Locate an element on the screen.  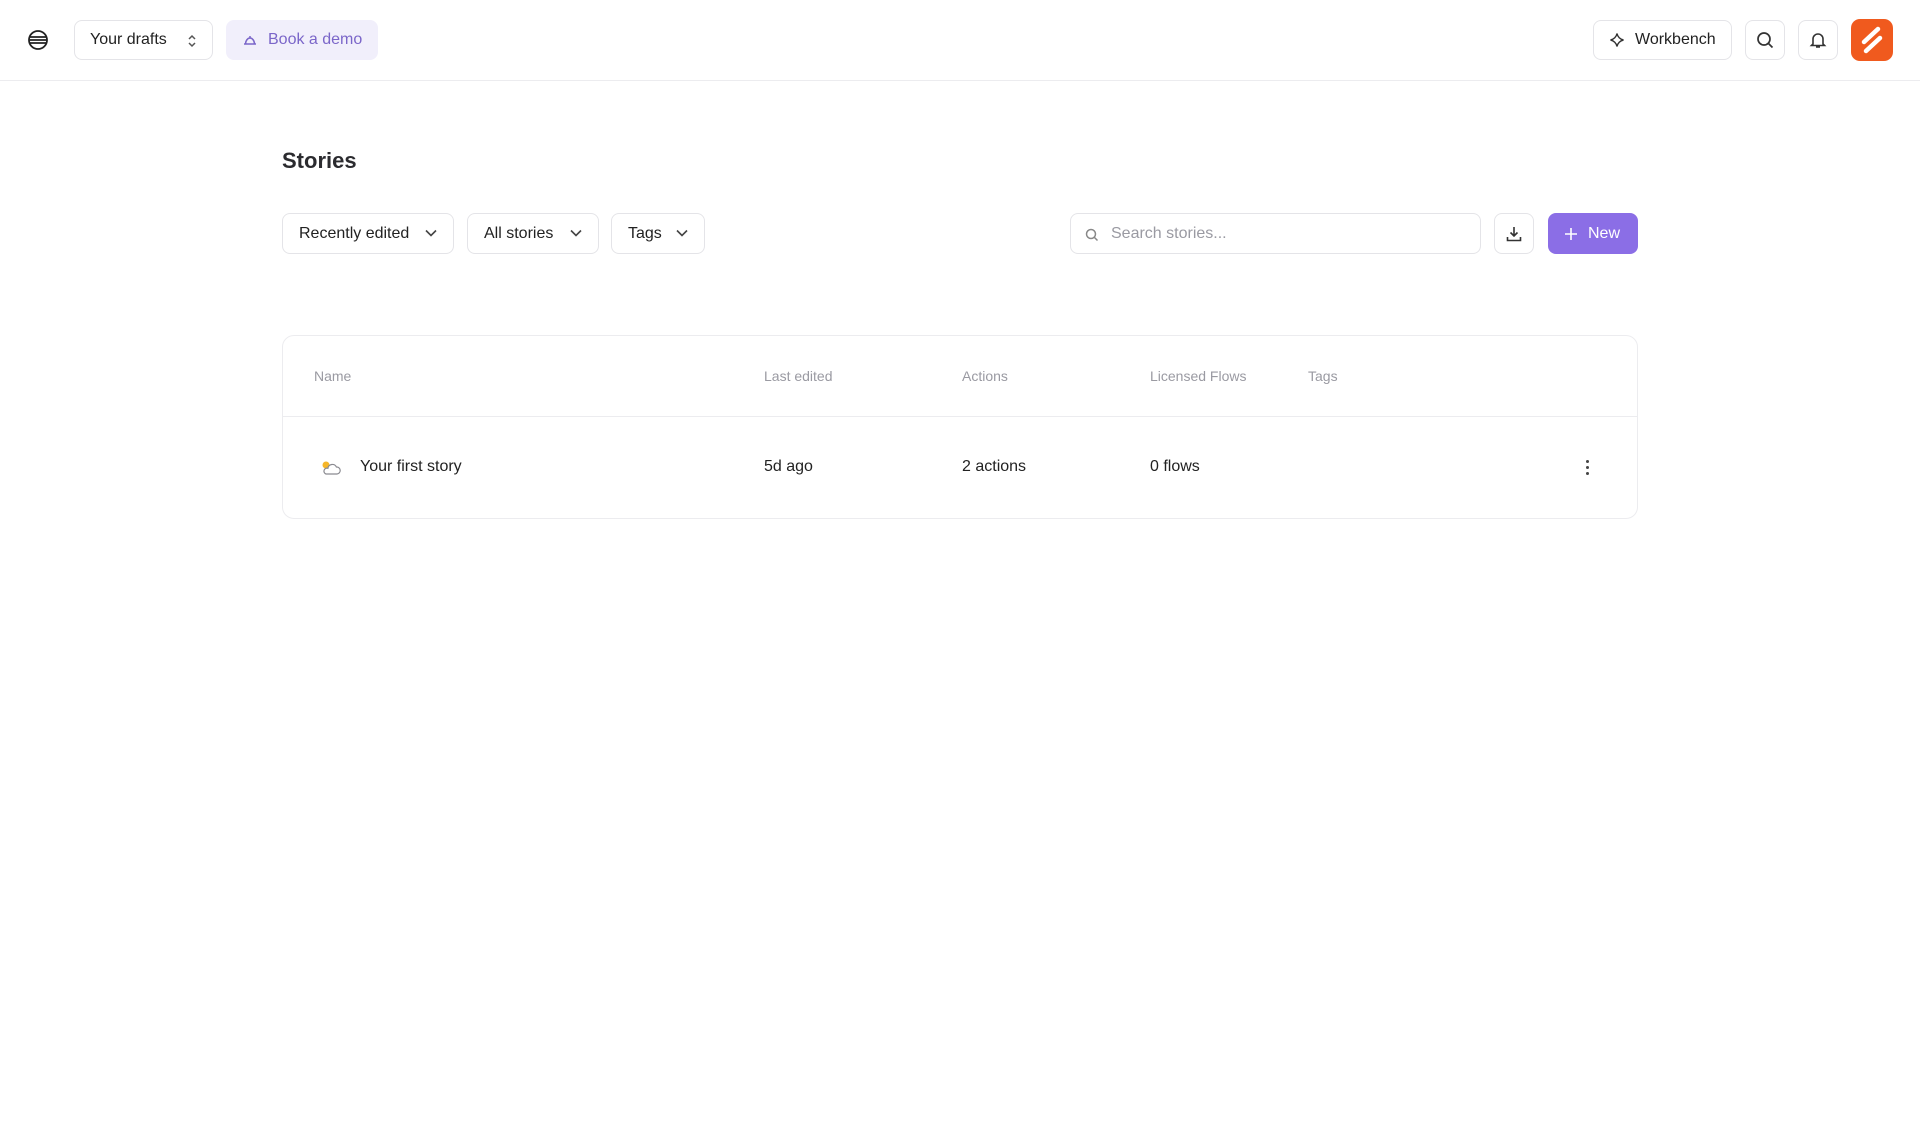
sparkle-icon is located at coordinates (1617, 40).